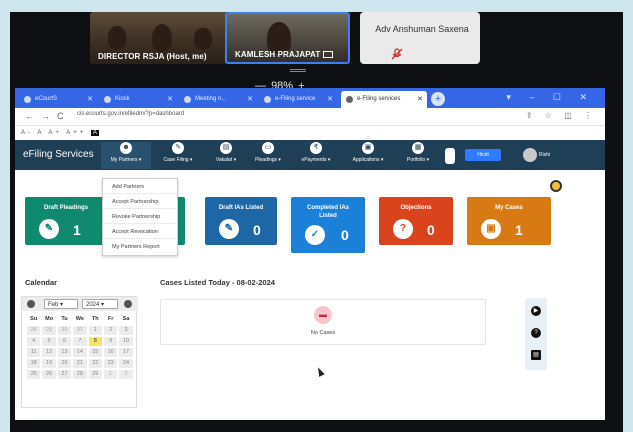 This screenshot has width=633, height=432. What do you see at coordinates (218, 99) in the screenshot?
I see `browser-tab: Meeting n... ✕` at bounding box center [218, 99].